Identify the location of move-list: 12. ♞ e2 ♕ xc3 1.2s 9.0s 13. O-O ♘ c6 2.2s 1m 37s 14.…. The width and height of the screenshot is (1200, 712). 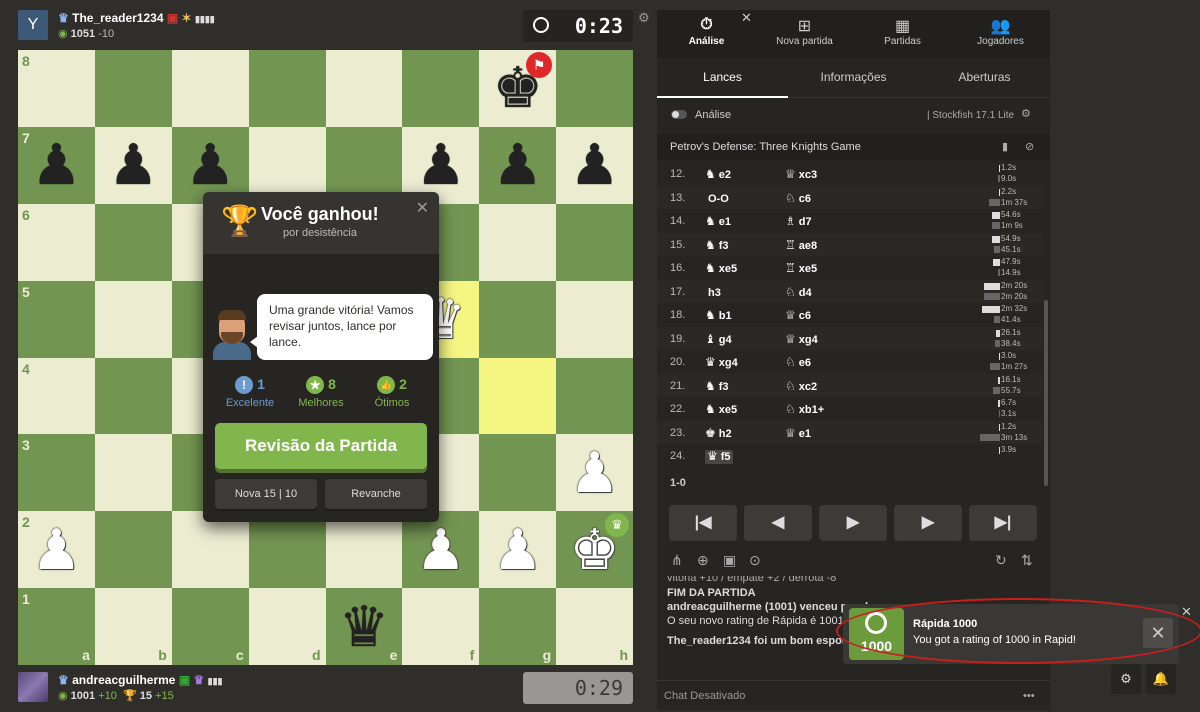
(850, 326).